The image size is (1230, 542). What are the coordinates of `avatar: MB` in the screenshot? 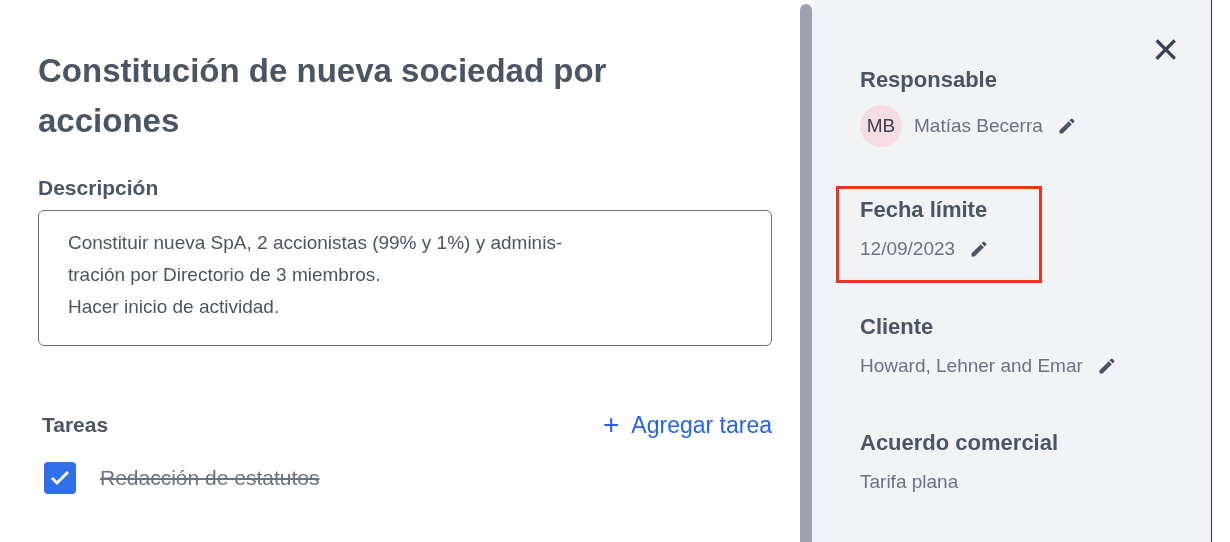 It's located at (881, 126).